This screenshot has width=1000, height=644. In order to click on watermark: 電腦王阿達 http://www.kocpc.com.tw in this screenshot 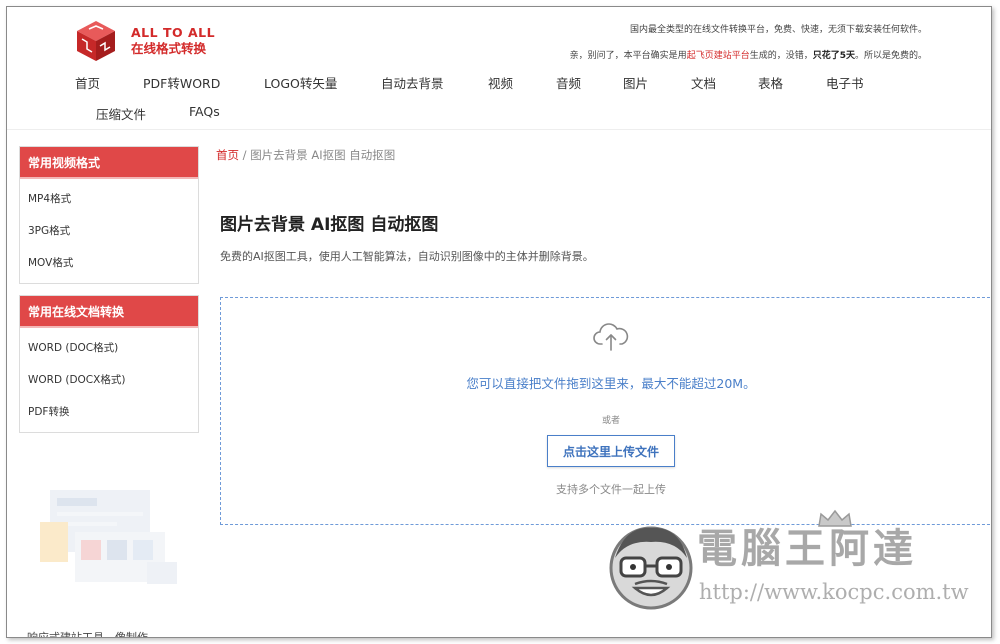, I will do `click(790, 564)`.